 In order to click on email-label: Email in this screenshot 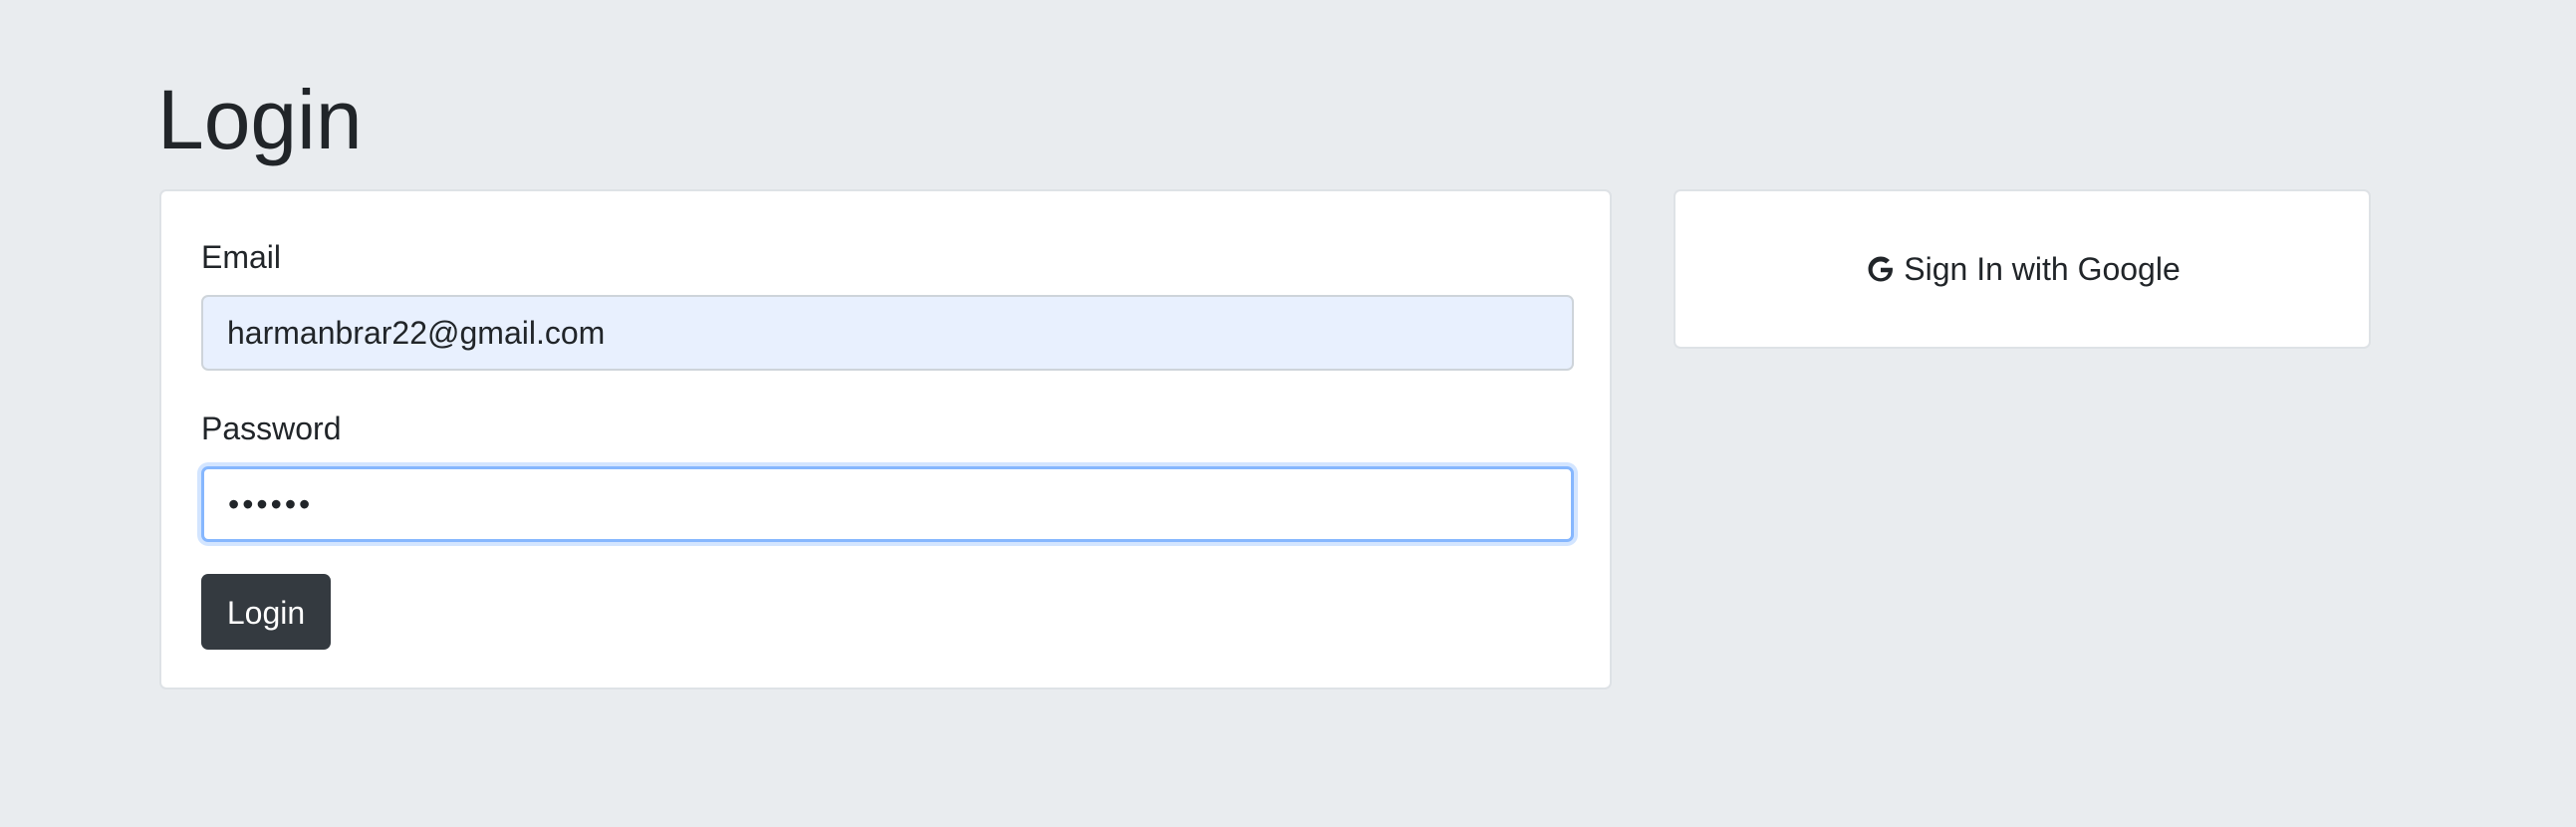, I will do `click(241, 257)`.